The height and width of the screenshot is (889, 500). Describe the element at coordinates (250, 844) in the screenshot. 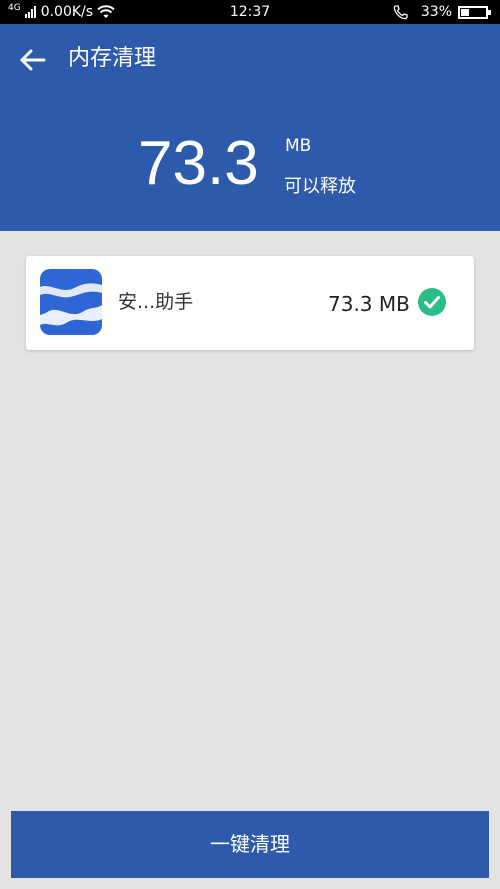

I see `one-click-clean-button: 一键清理` at that location.